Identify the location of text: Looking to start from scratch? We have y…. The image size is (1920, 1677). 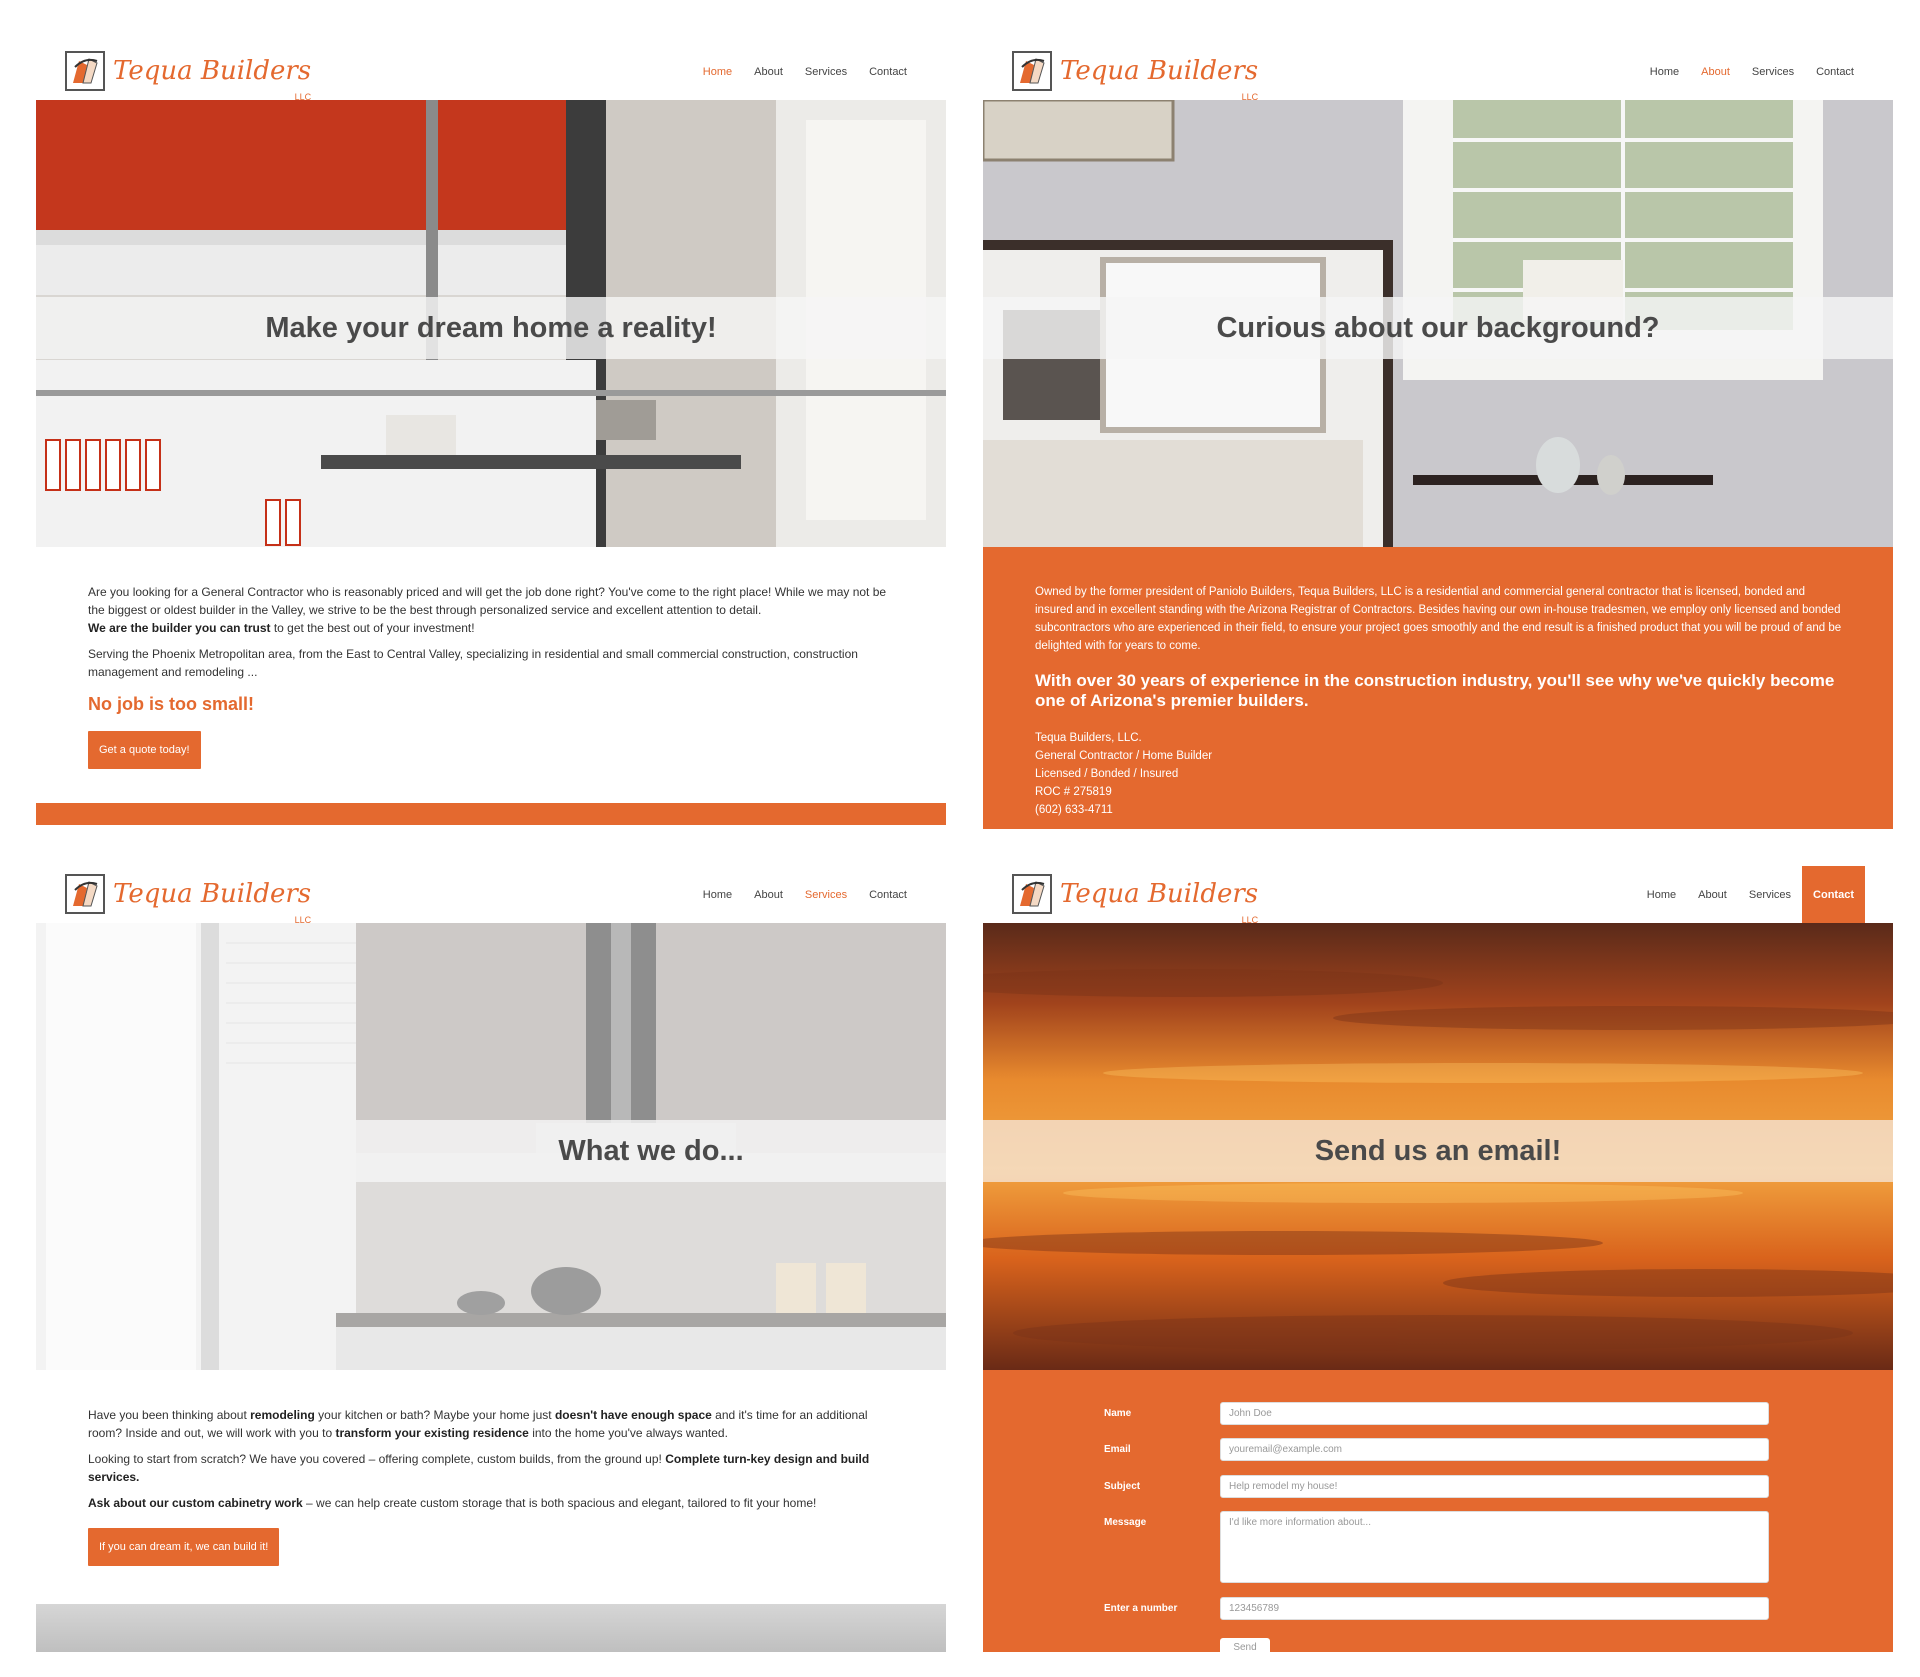
(377, 1459).